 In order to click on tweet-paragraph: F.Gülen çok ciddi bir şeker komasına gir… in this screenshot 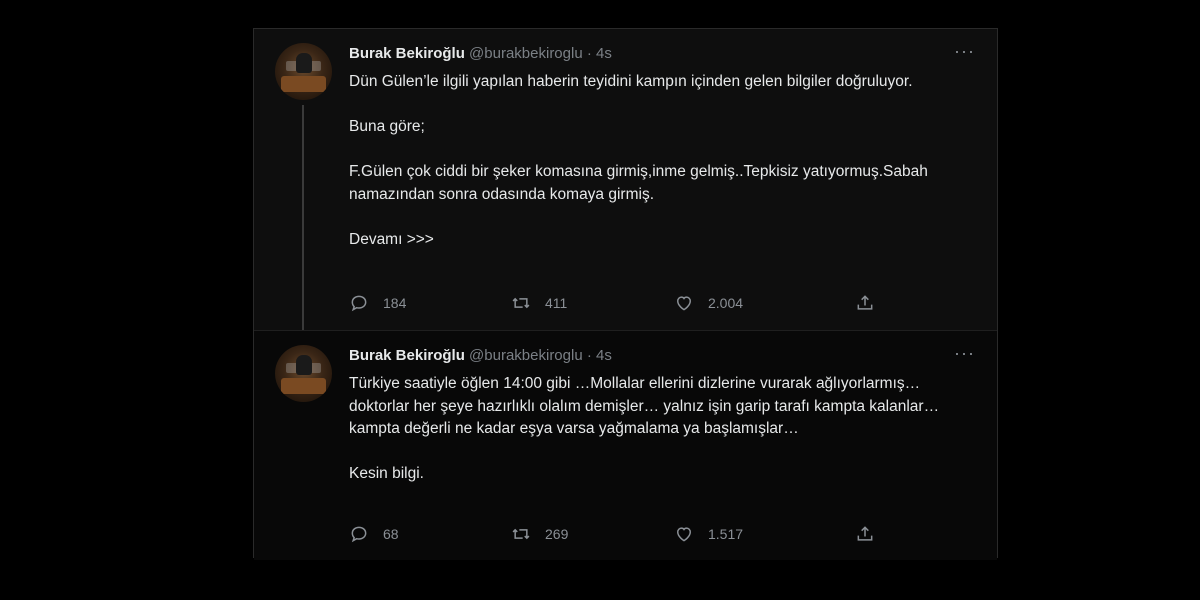, I will do `click(638, 183)`.